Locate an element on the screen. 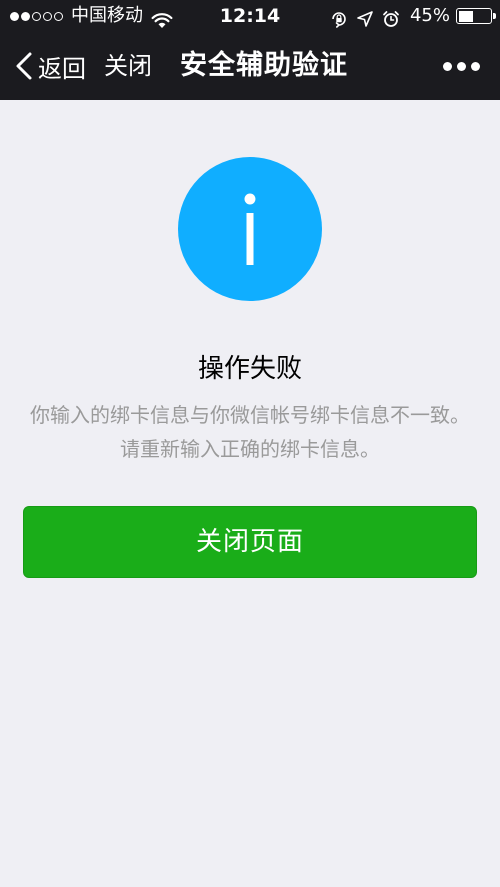 The width and height of the screenshot is (500, 887). battery-fill is located at coordinates (465, 16).